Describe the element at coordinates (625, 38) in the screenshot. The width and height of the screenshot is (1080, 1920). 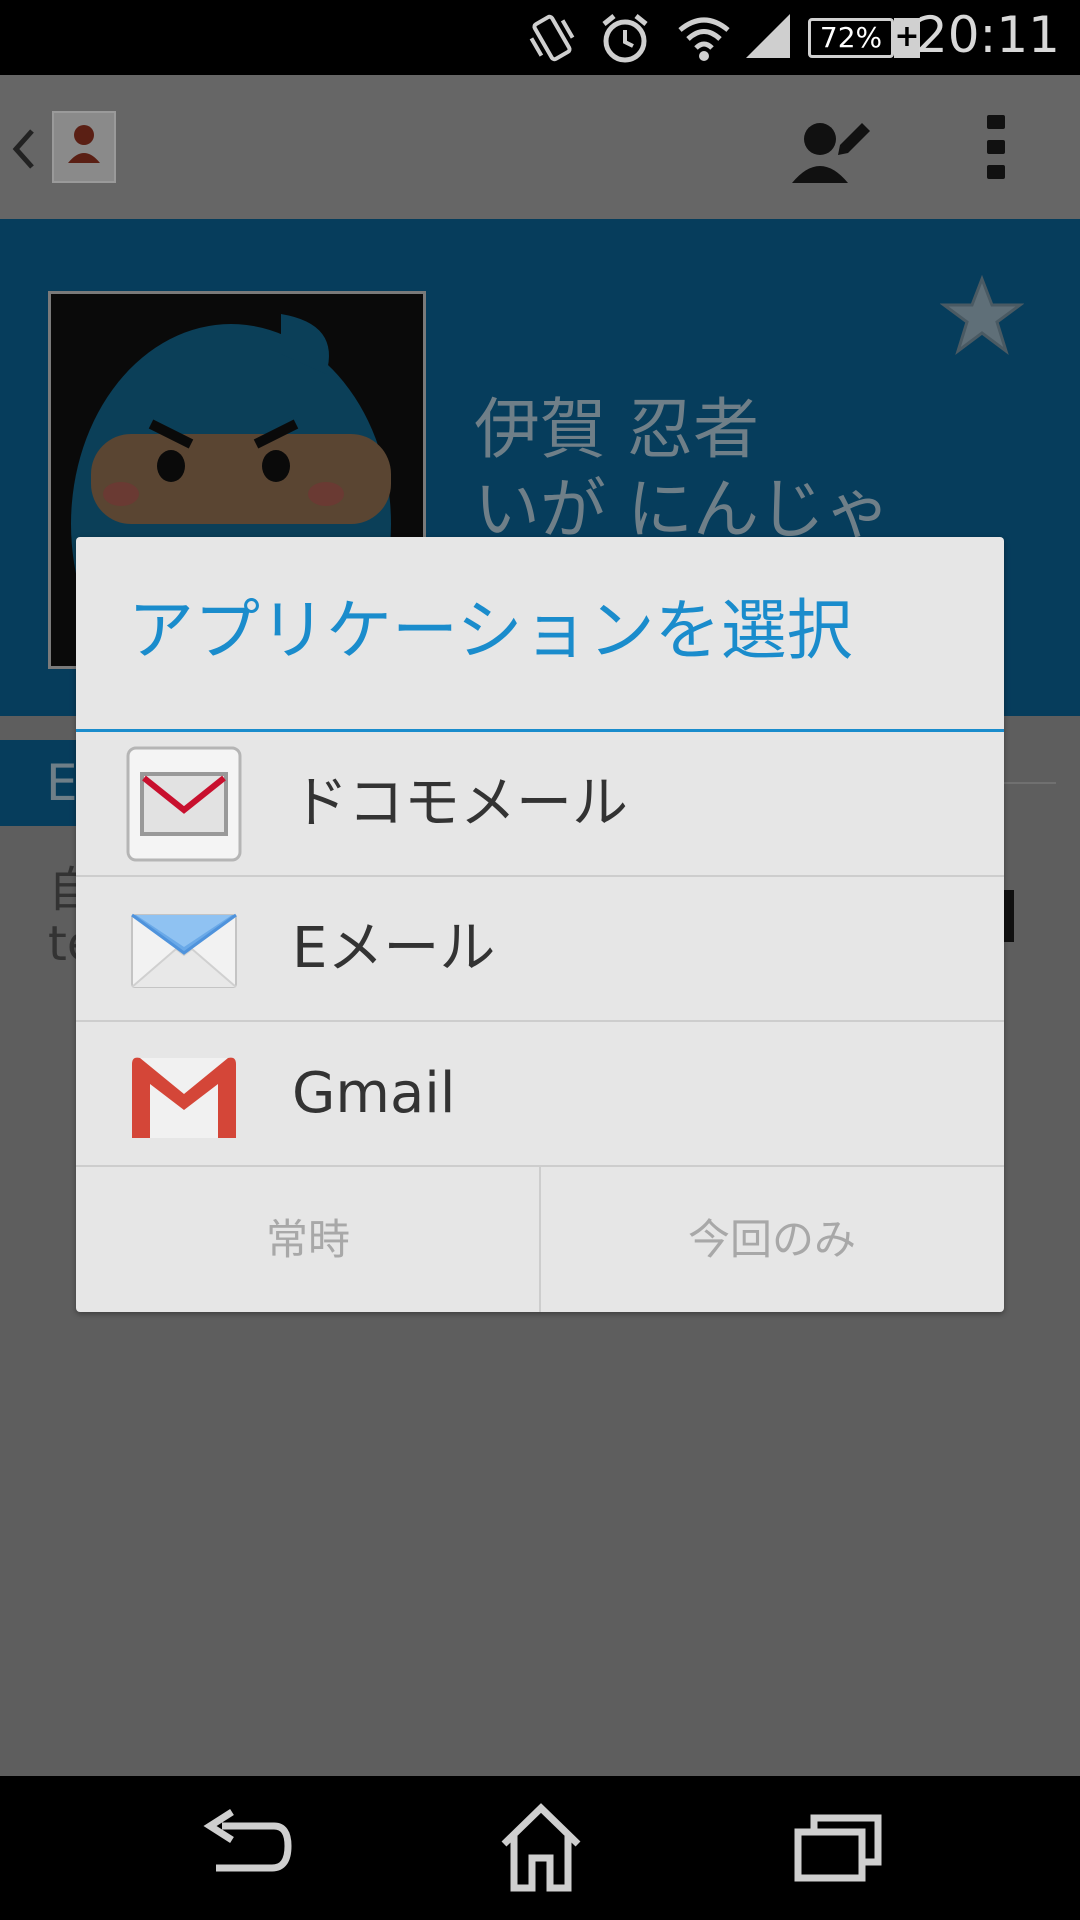
I see `alarm-icon` at that location.